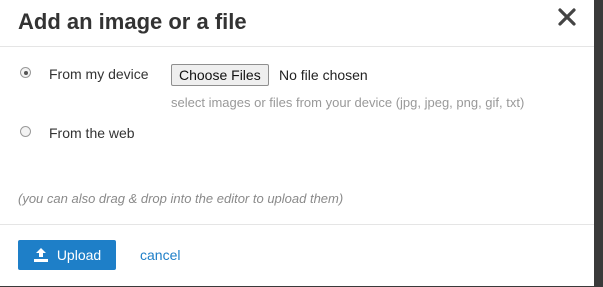 This screenshot has width=603, height=287. I want to click on close-icon, so click(567, 17).